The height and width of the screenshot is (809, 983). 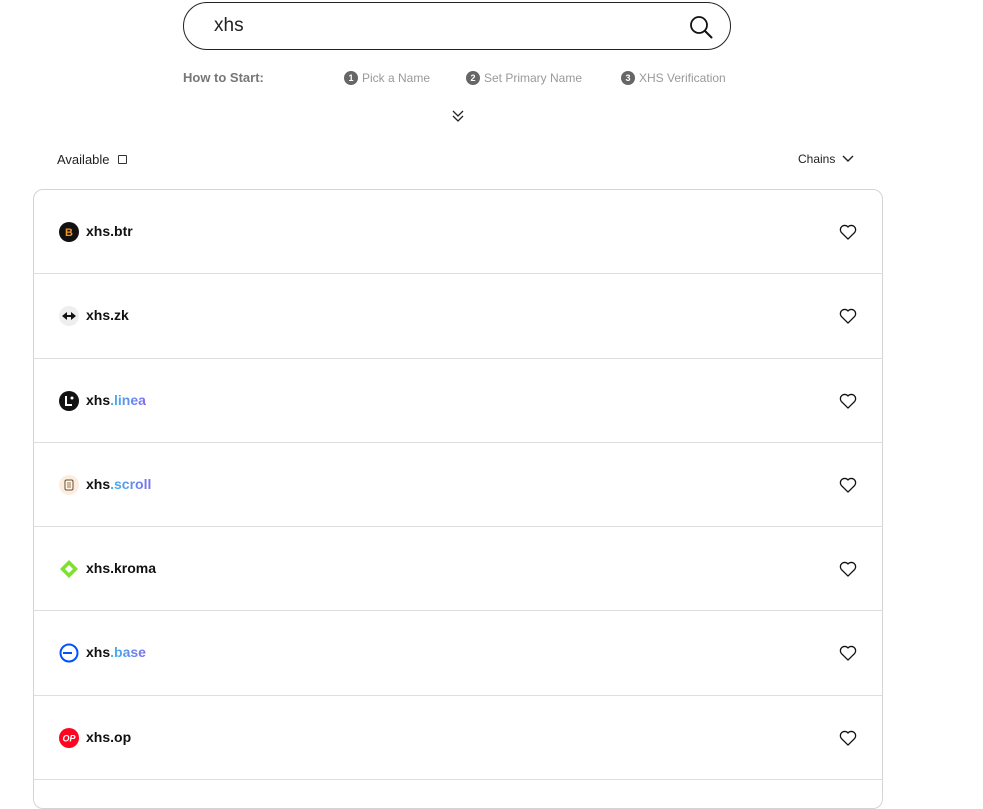 I want to click on svg-text: OP, so click(x=69, y=738).